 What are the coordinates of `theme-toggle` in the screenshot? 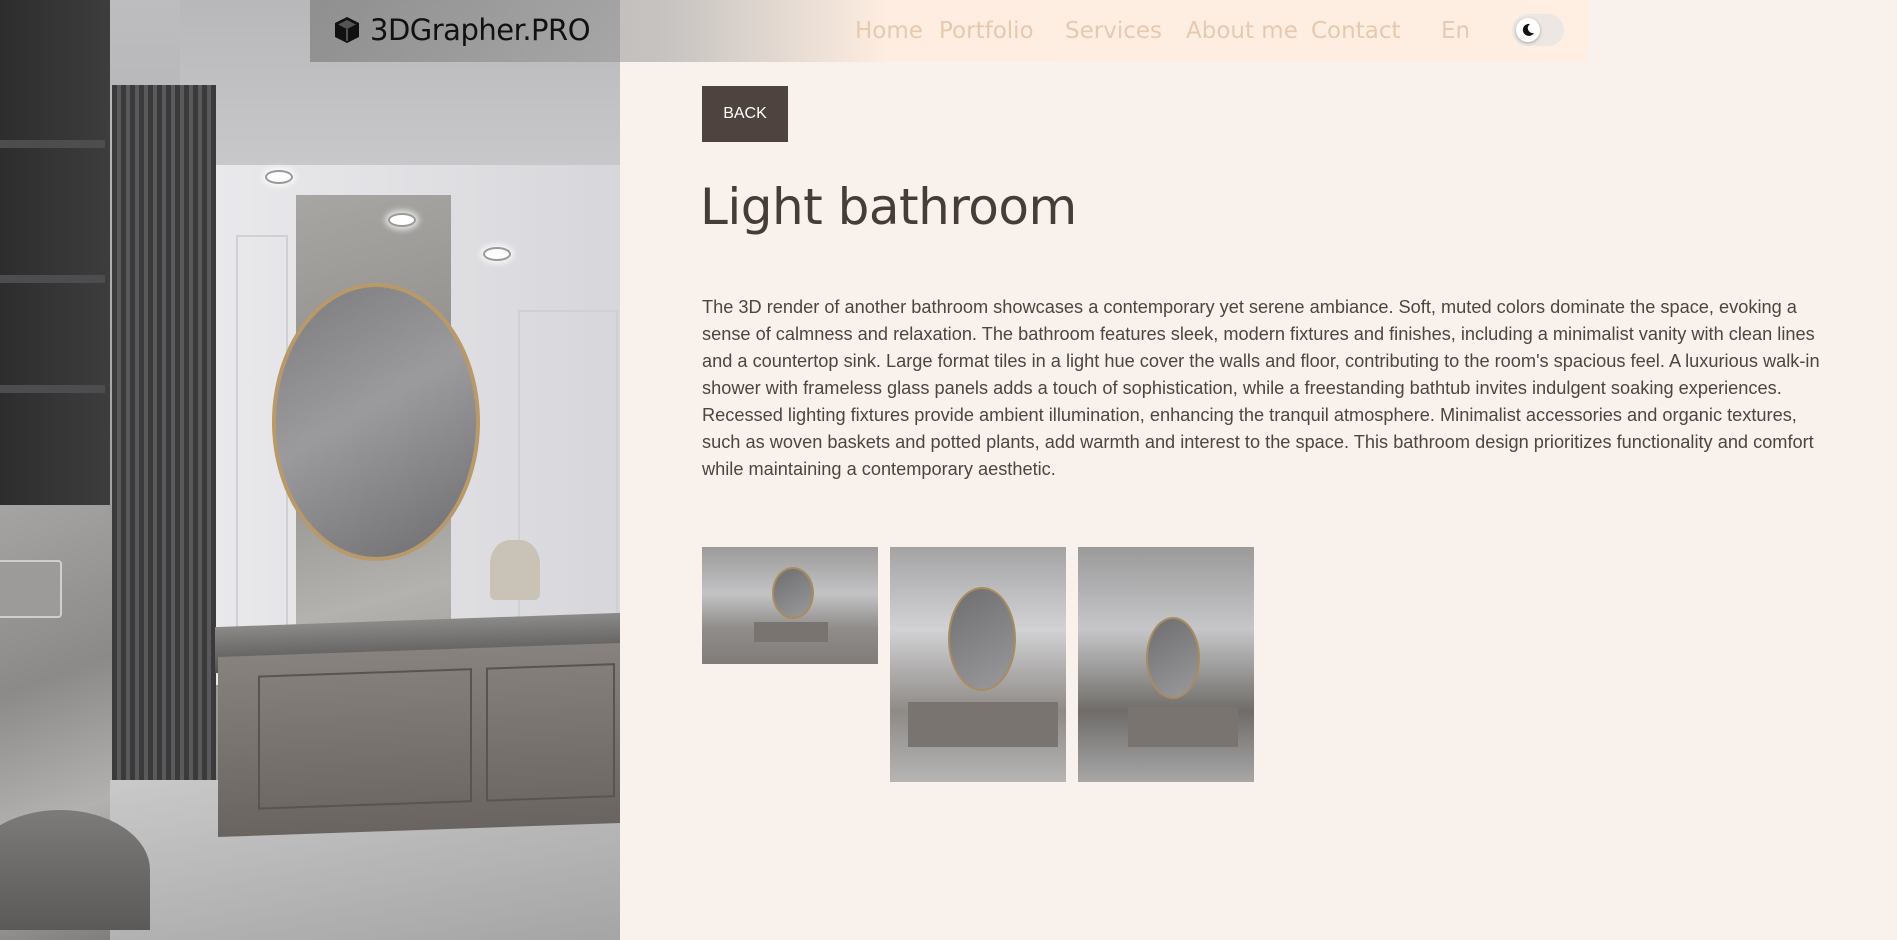 It's located at (1538, 30).